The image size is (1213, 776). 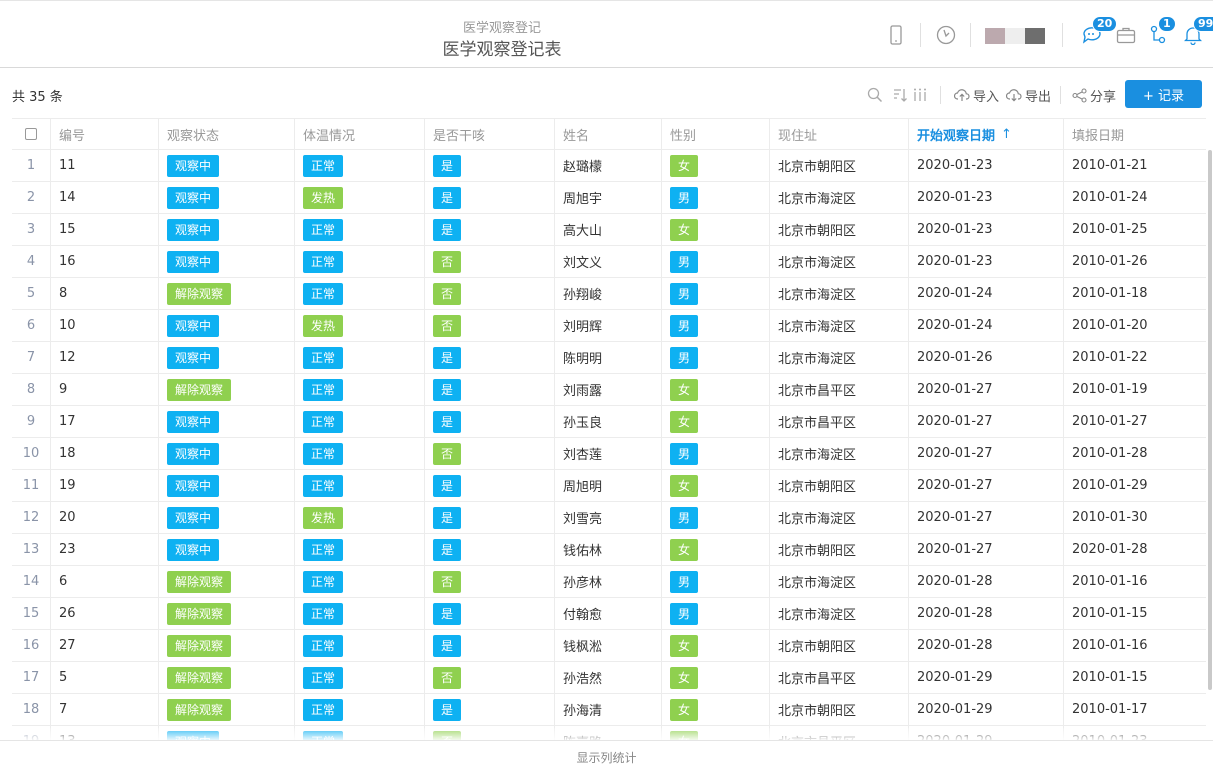 I want to click on add-record-button: + 记录, so click(x=1163, y=94).